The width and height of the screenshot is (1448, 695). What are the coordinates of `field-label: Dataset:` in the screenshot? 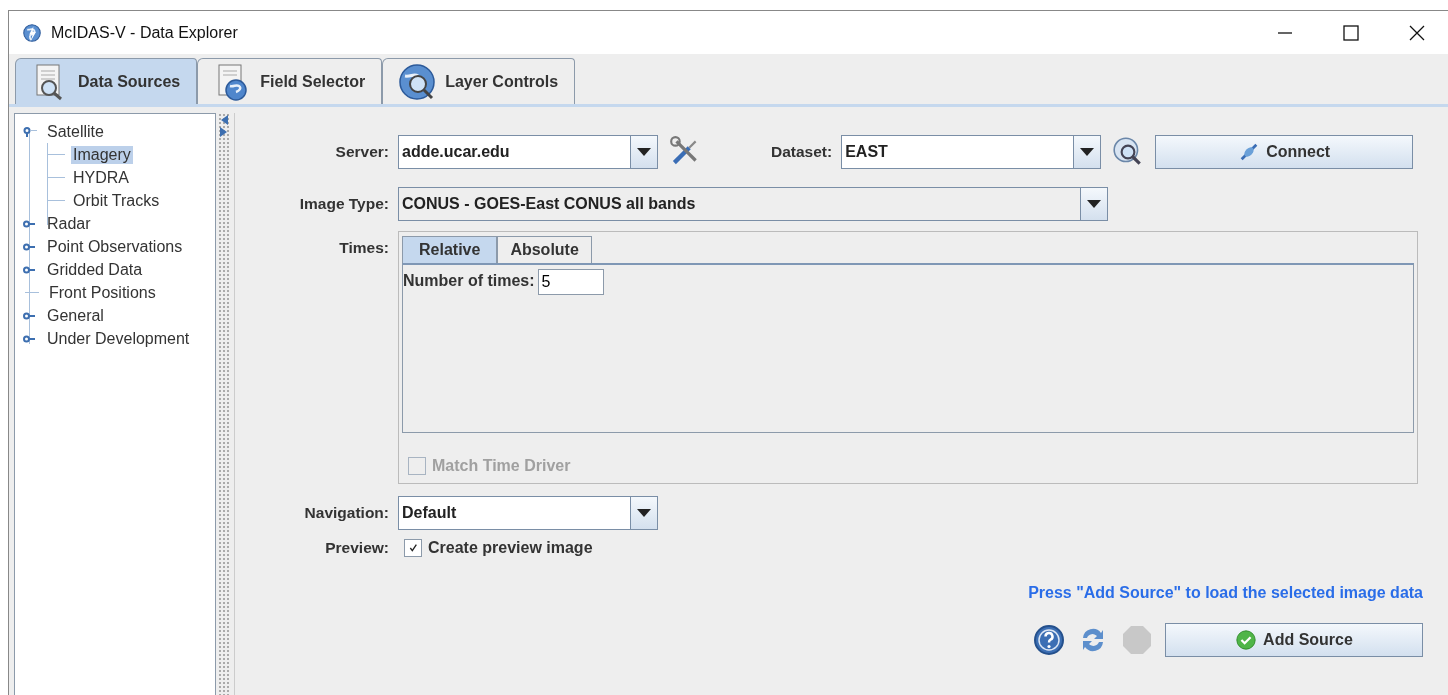 It's located at (802, 152).